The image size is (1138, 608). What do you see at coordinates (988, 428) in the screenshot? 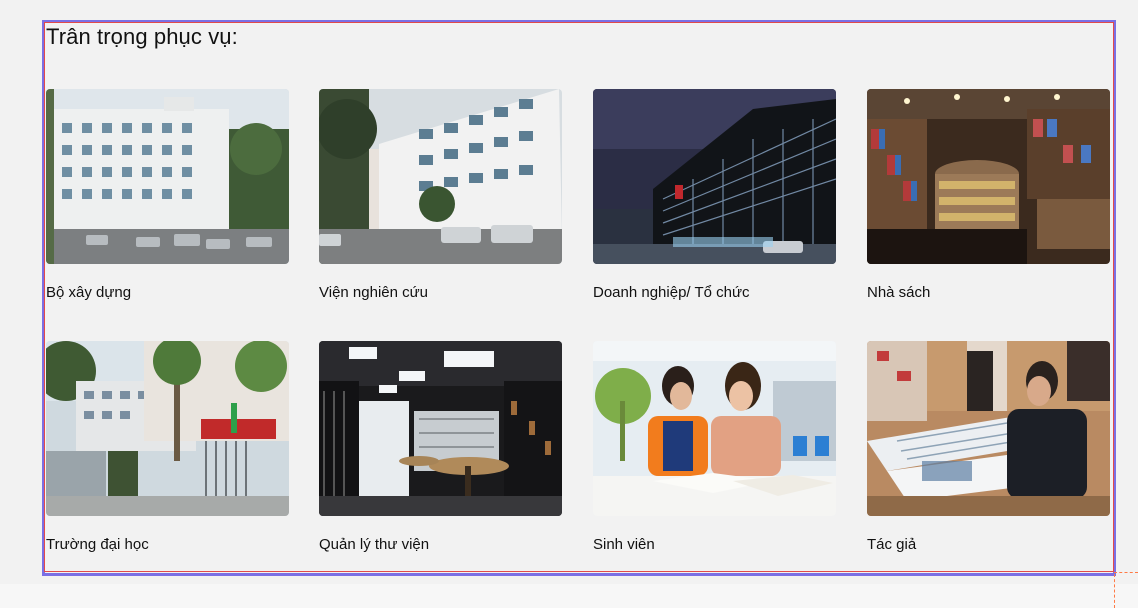
I see `author-reading-photo` at bounding box center [988, 428].